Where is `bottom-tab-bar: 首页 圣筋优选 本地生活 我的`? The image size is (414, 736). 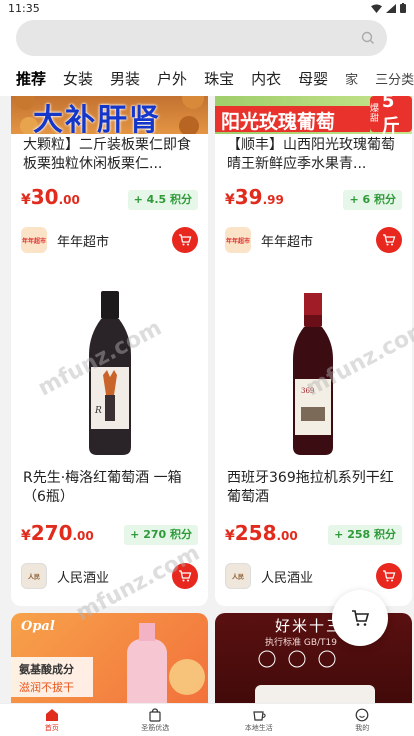 bottom-tab-bar: 首页 圣筋优选 本地生活 我的 is located at coordinates (207, 719).